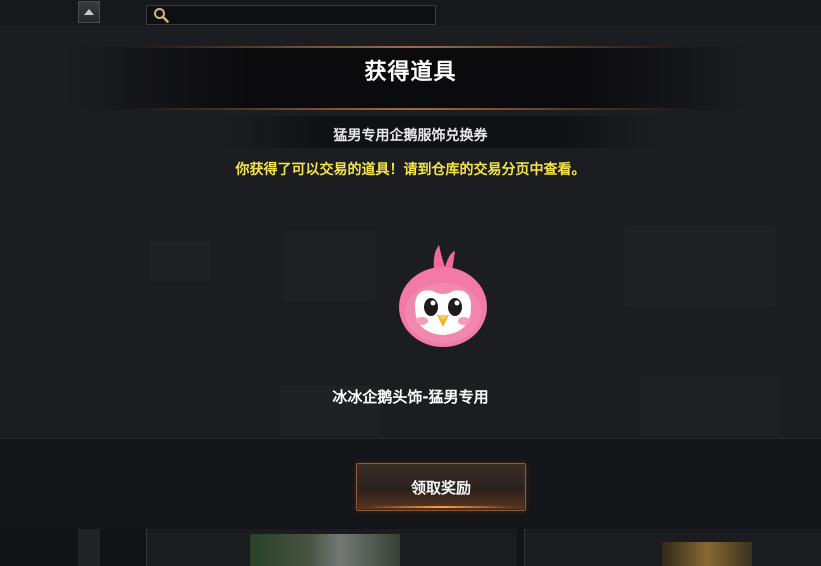 This screenshot has height=566, width=821. Describe the element at coordinates (161, 15) in the screenshot. I see `search-icon` at that location.